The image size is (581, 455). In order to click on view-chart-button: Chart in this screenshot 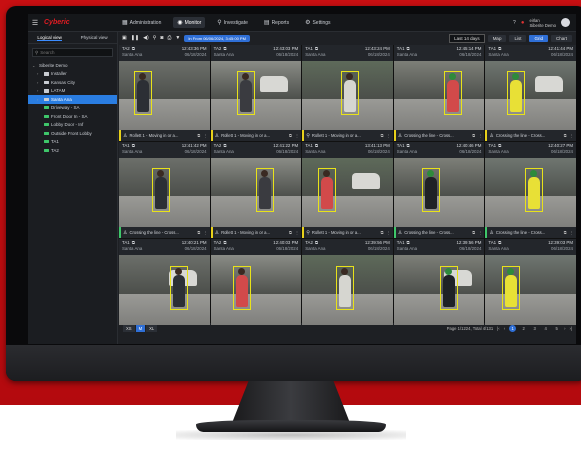, I will do `click(561, 38)`.